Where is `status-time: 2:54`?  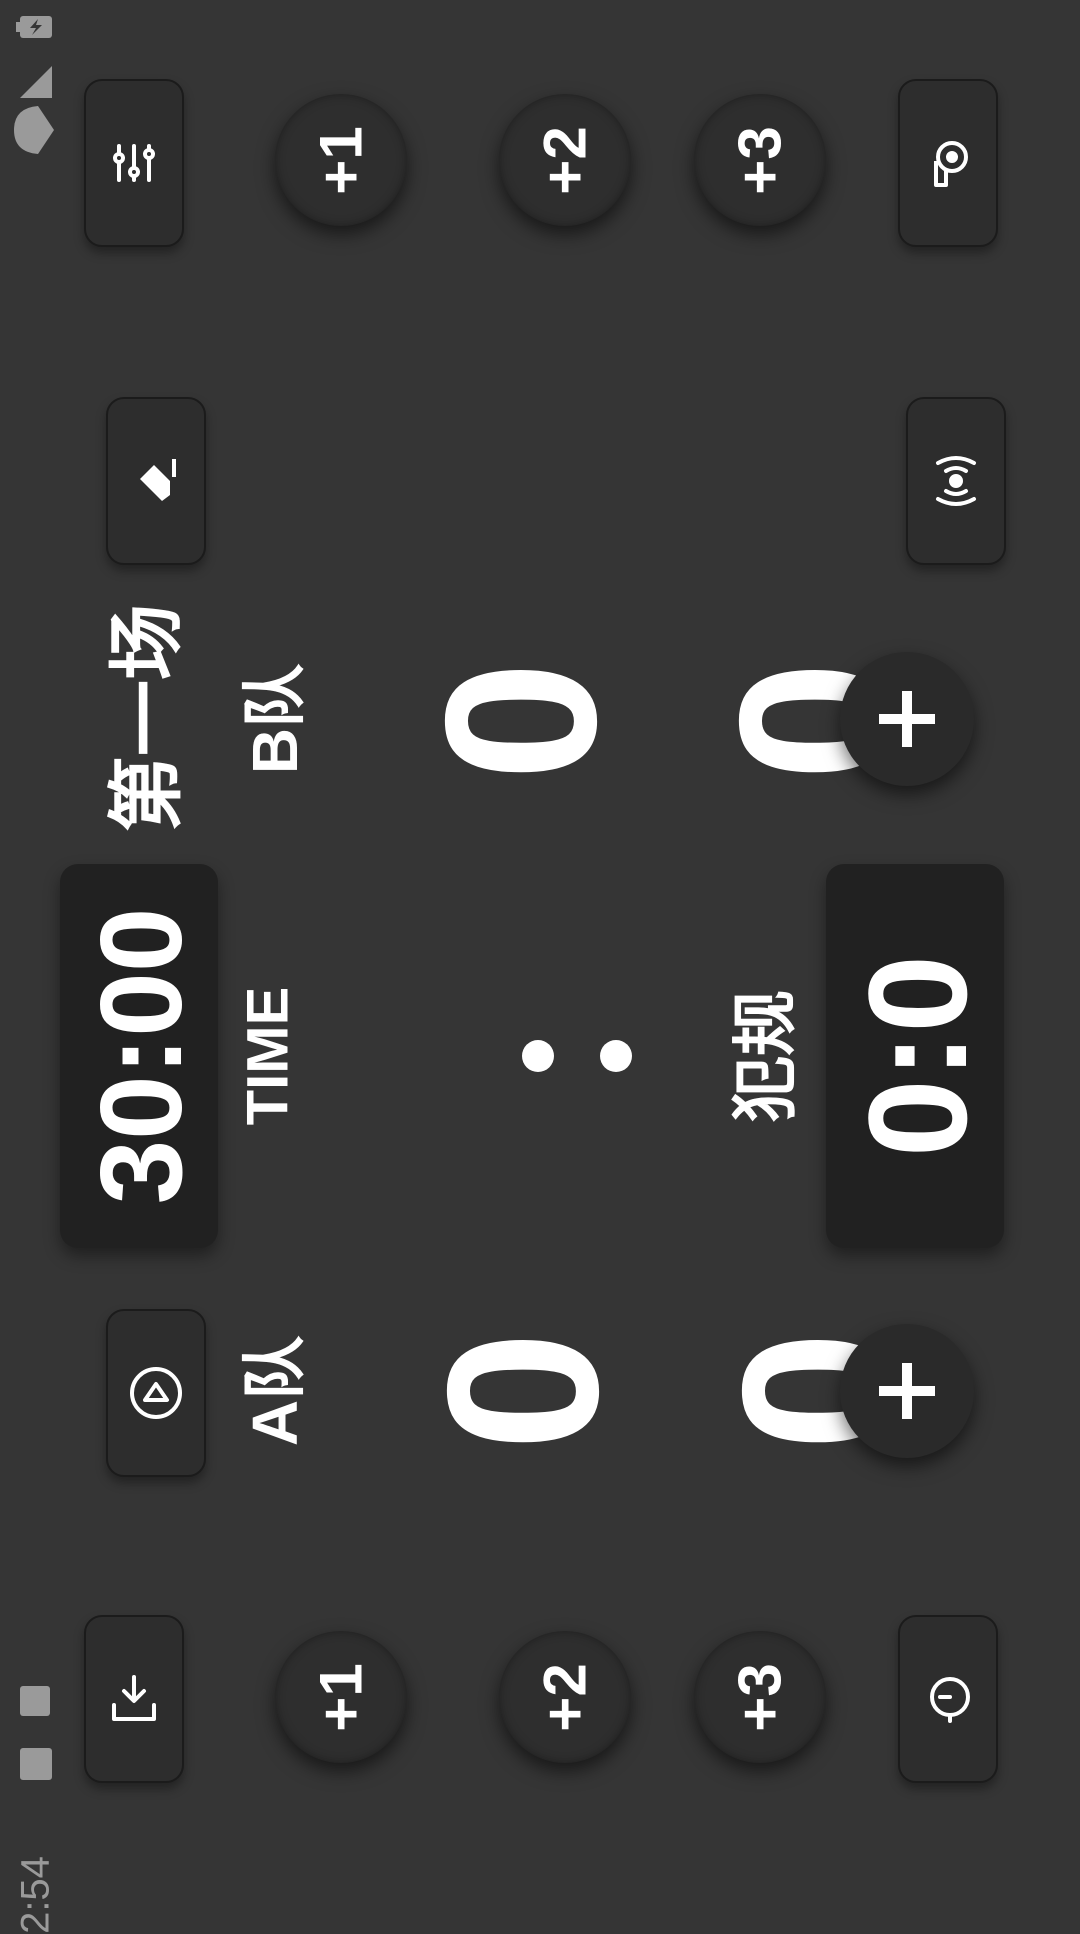
status-time: 2:54 is located at coordinates (35, 1895).